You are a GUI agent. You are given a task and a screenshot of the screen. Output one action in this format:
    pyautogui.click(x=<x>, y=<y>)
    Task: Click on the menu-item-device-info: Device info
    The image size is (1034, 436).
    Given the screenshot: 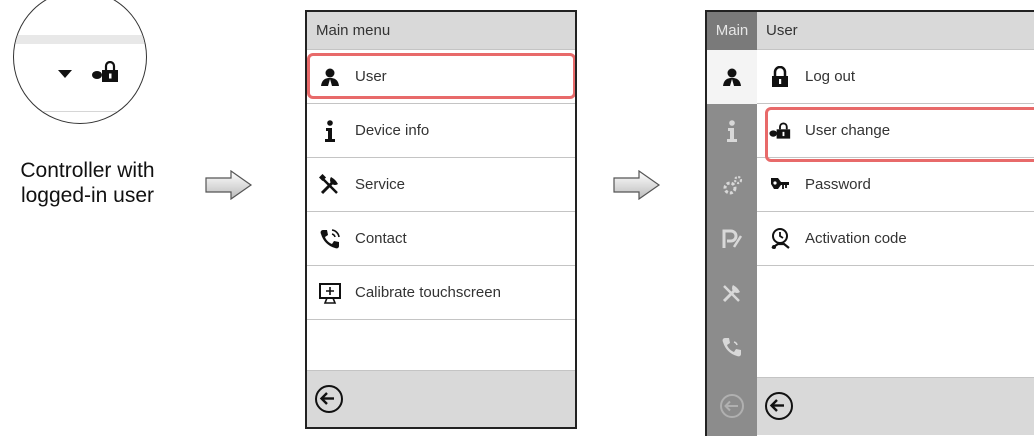 What is the action you would take?
    pyautogui.click(x=441, y=131)
    